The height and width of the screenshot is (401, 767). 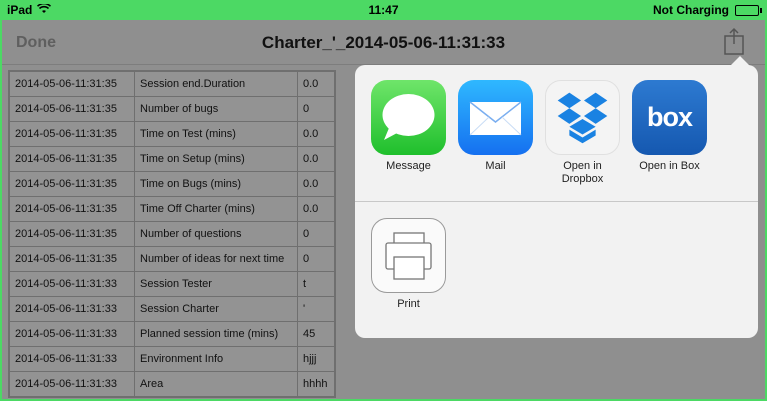 What do you see at coordinates (316, 334) in the screenshot?
I see `value-cell: 45` at bounding box center [316, 334].